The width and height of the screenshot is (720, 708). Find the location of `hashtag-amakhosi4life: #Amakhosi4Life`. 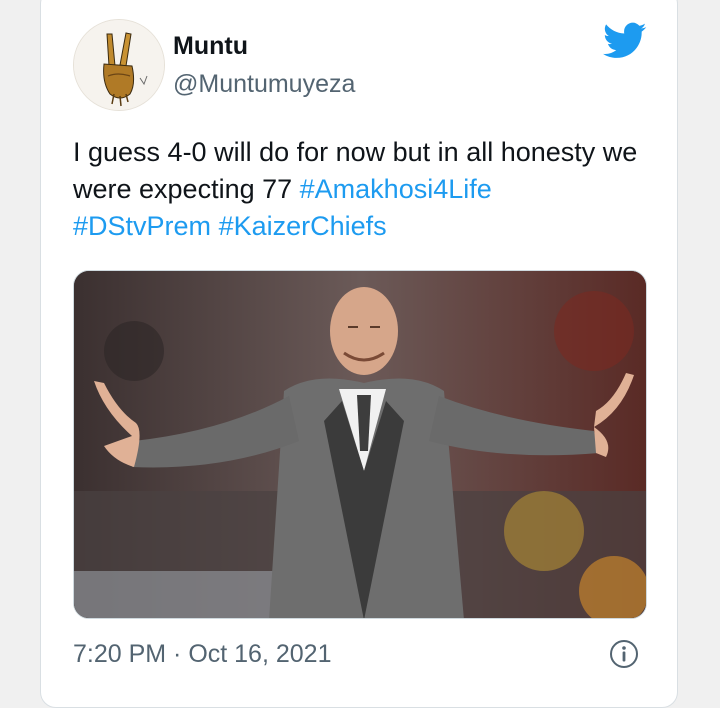

hashtag-amakhosi4life: #Amakhosi4Life is located at coordinates (396, 189).